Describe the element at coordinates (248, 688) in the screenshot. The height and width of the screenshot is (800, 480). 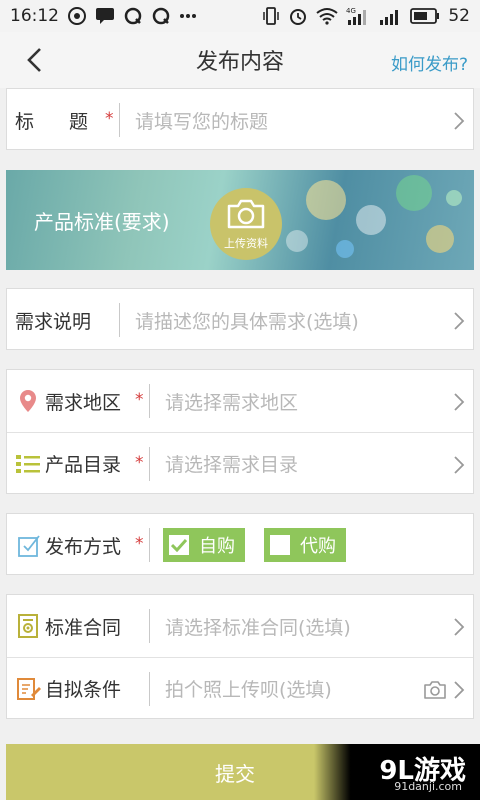
I see `conditions-input: 拍个照上传呗(选填)` at that location.